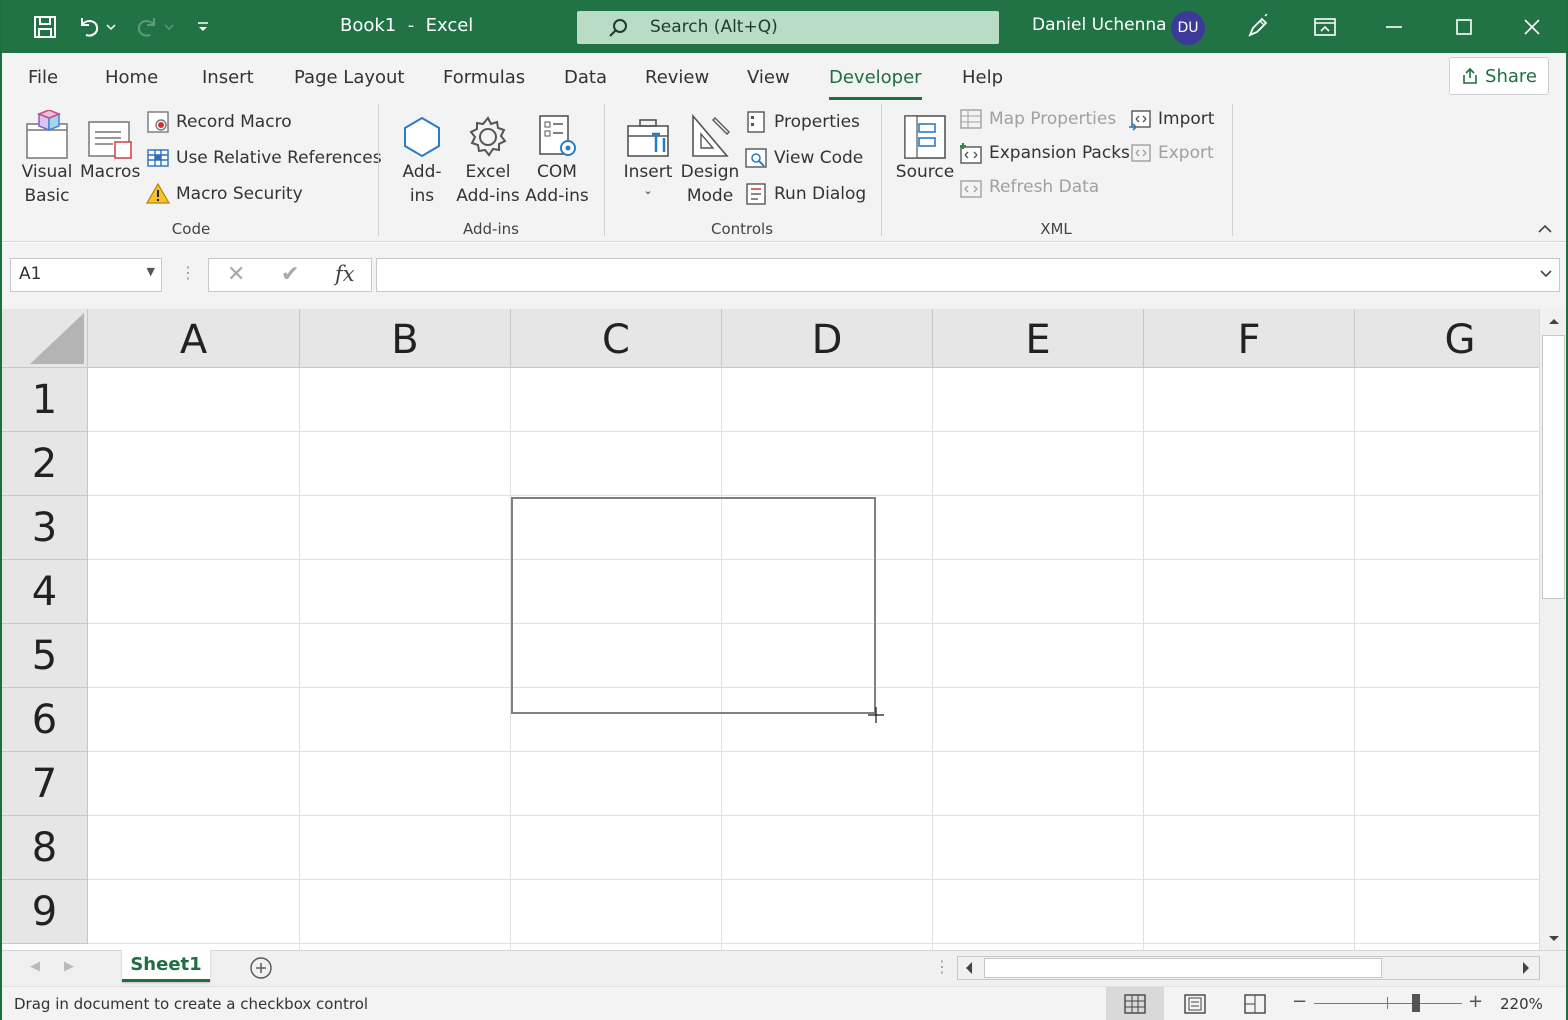 This screenshot has width=1568, height=1020. Describe the element at coordinates (45, 338) in the screenshot. I see `select-all-button` at that location.